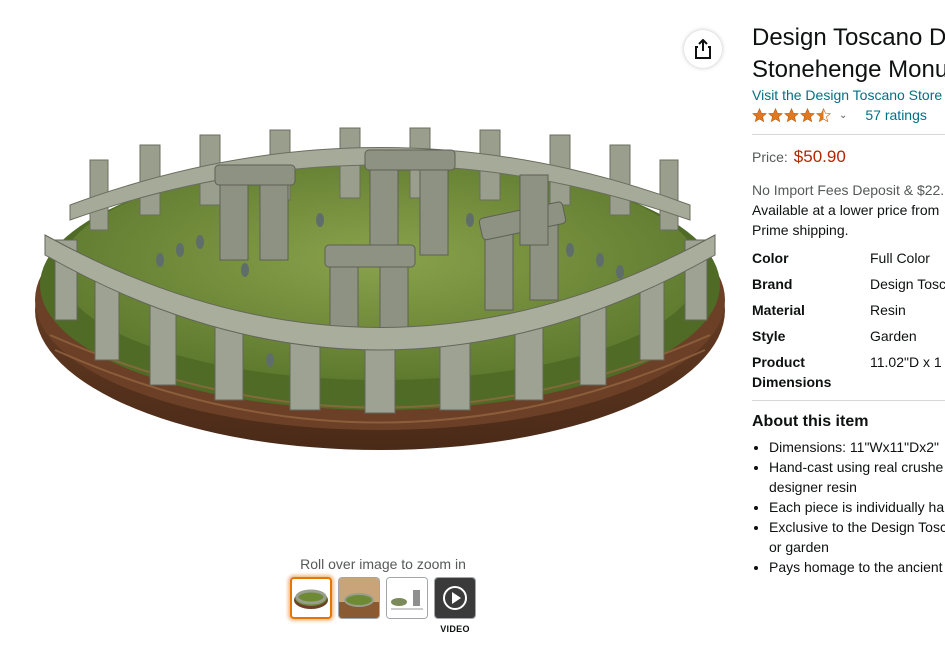 The width and height of the screenshot is (945, 661). I want to click on spec-key: Style, so click(769, 336).